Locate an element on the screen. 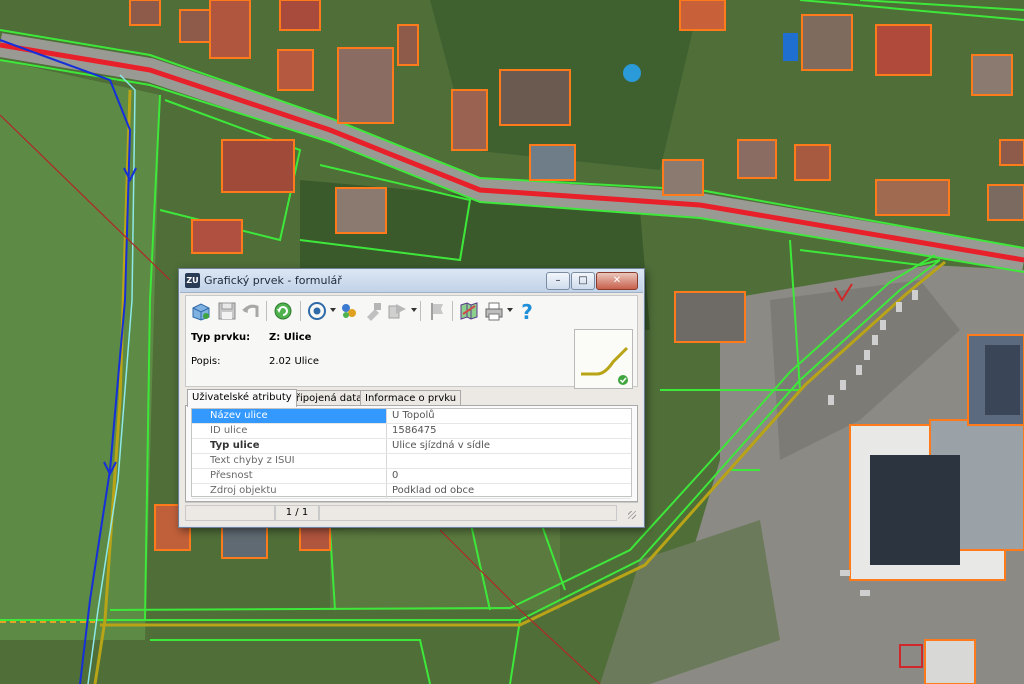  table-row: Typ ulice Ulice sjízdná v sídle is located at coordinates (411, 446).